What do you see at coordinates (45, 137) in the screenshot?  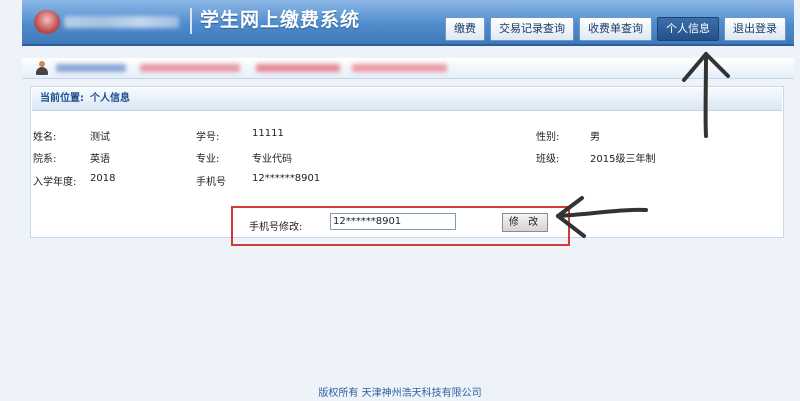 I see `name-label: 姓名:` at bounding box center [45, 137].